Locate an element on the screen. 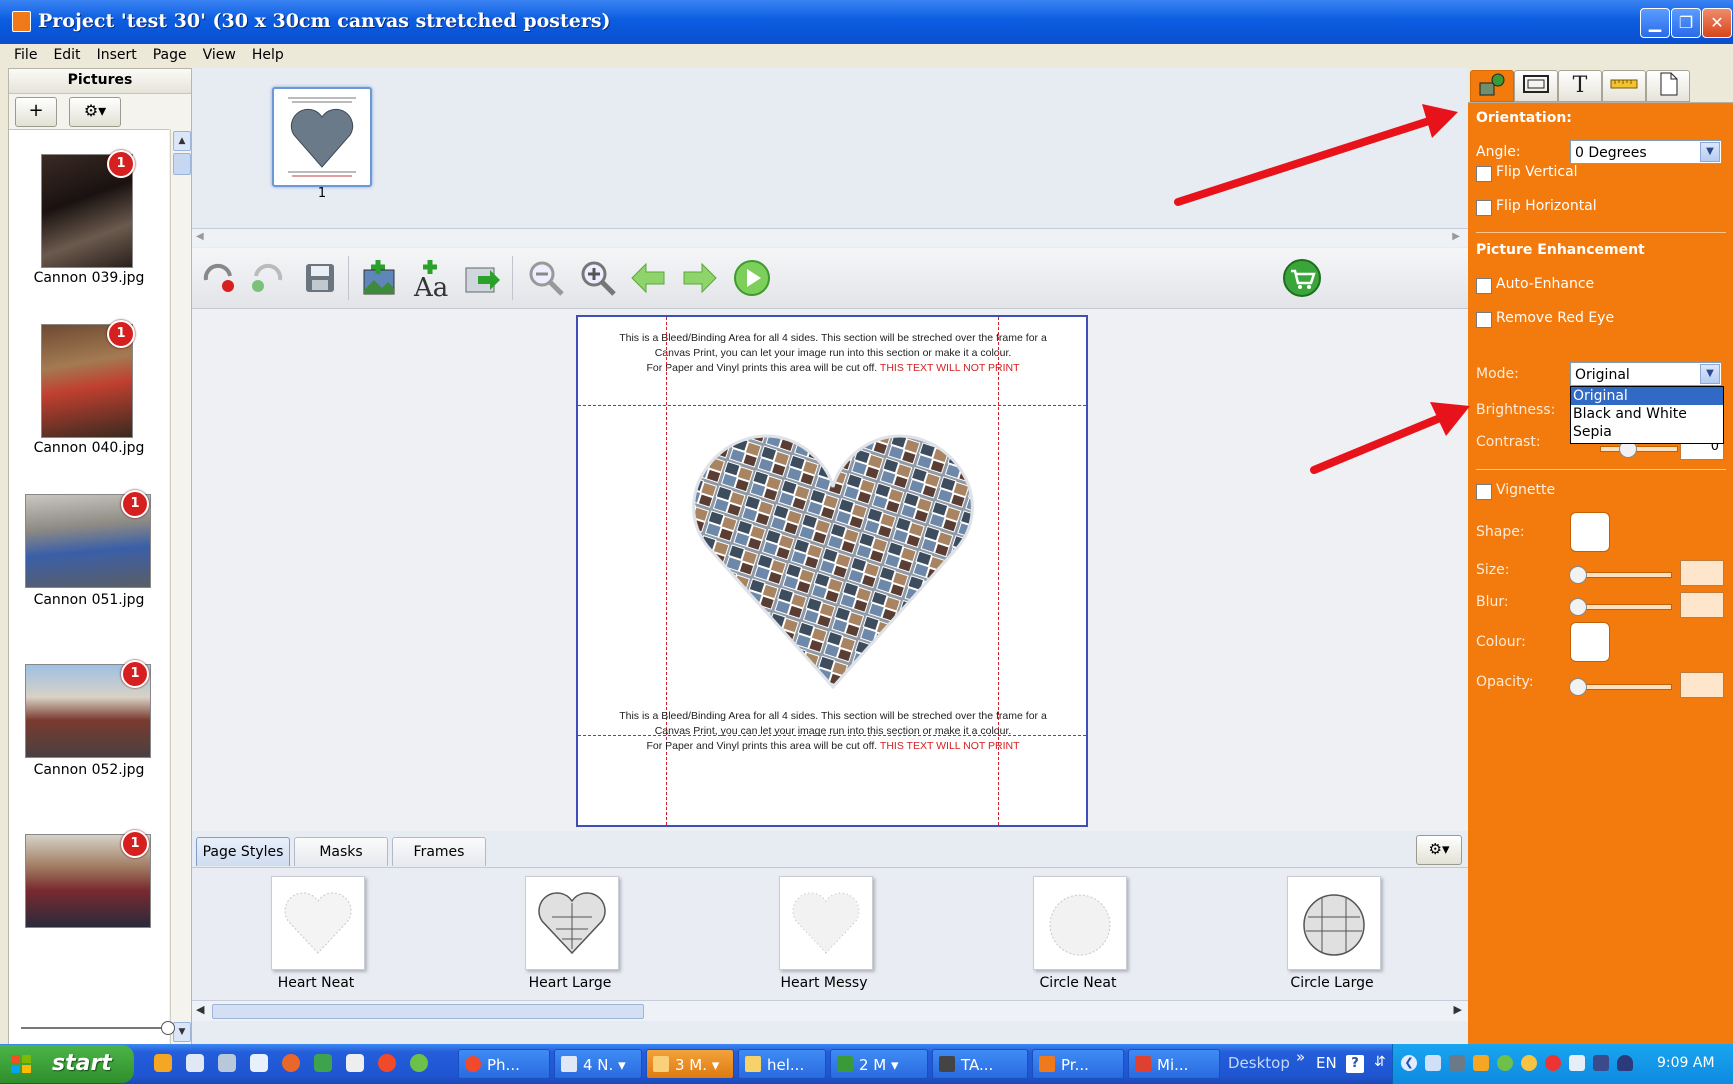 This screenshot has width=1733, height=1084. task-button: 2 M ▾ is located at coordinates (879, 1064).